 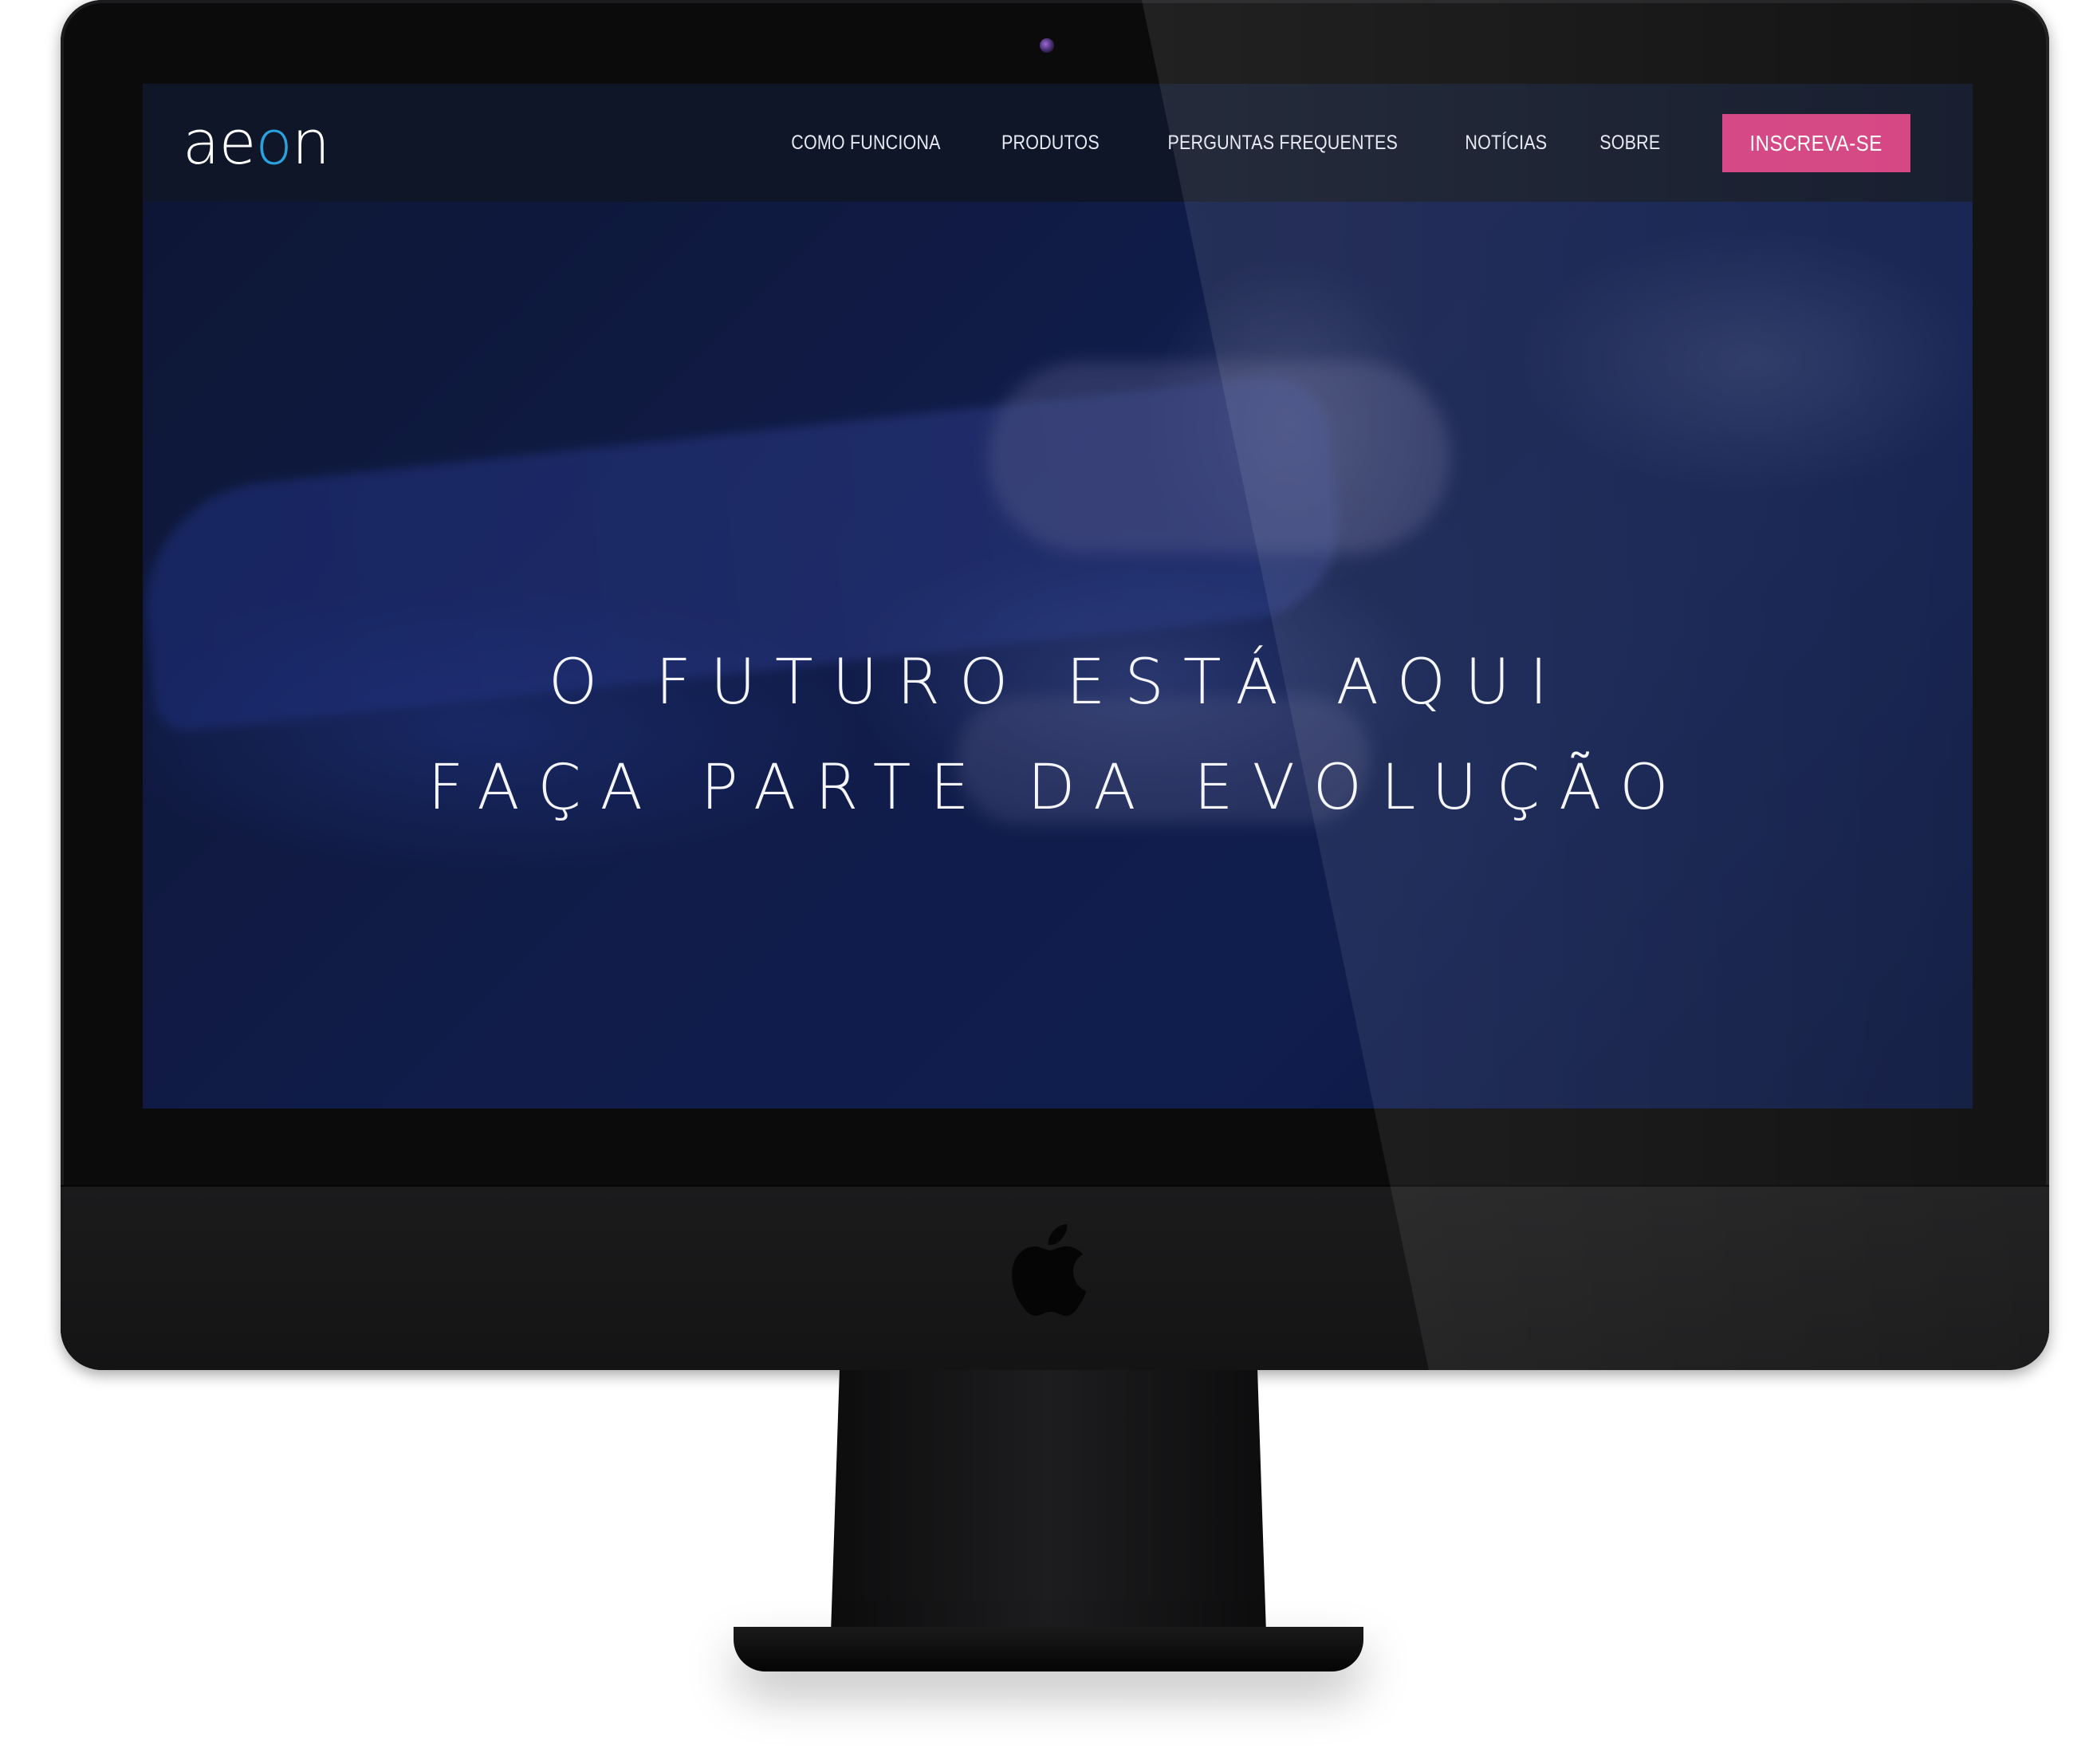 I want to click on nav-item-como-funciona: COMO FUNCIONA, so click(x=865, y=143).